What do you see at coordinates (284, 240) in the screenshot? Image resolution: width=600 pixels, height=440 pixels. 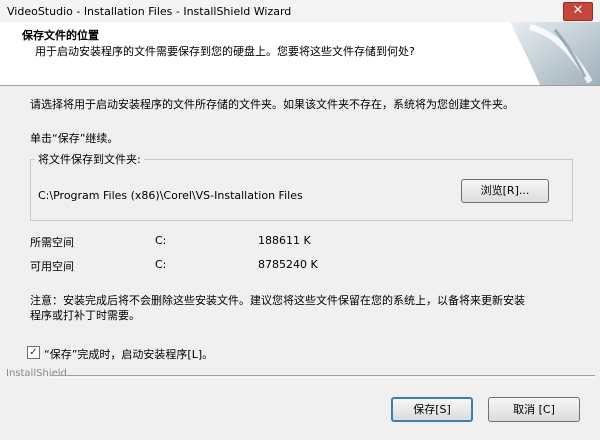 I see `required-space-value: 188611 K` at bounding box center [284, 240].